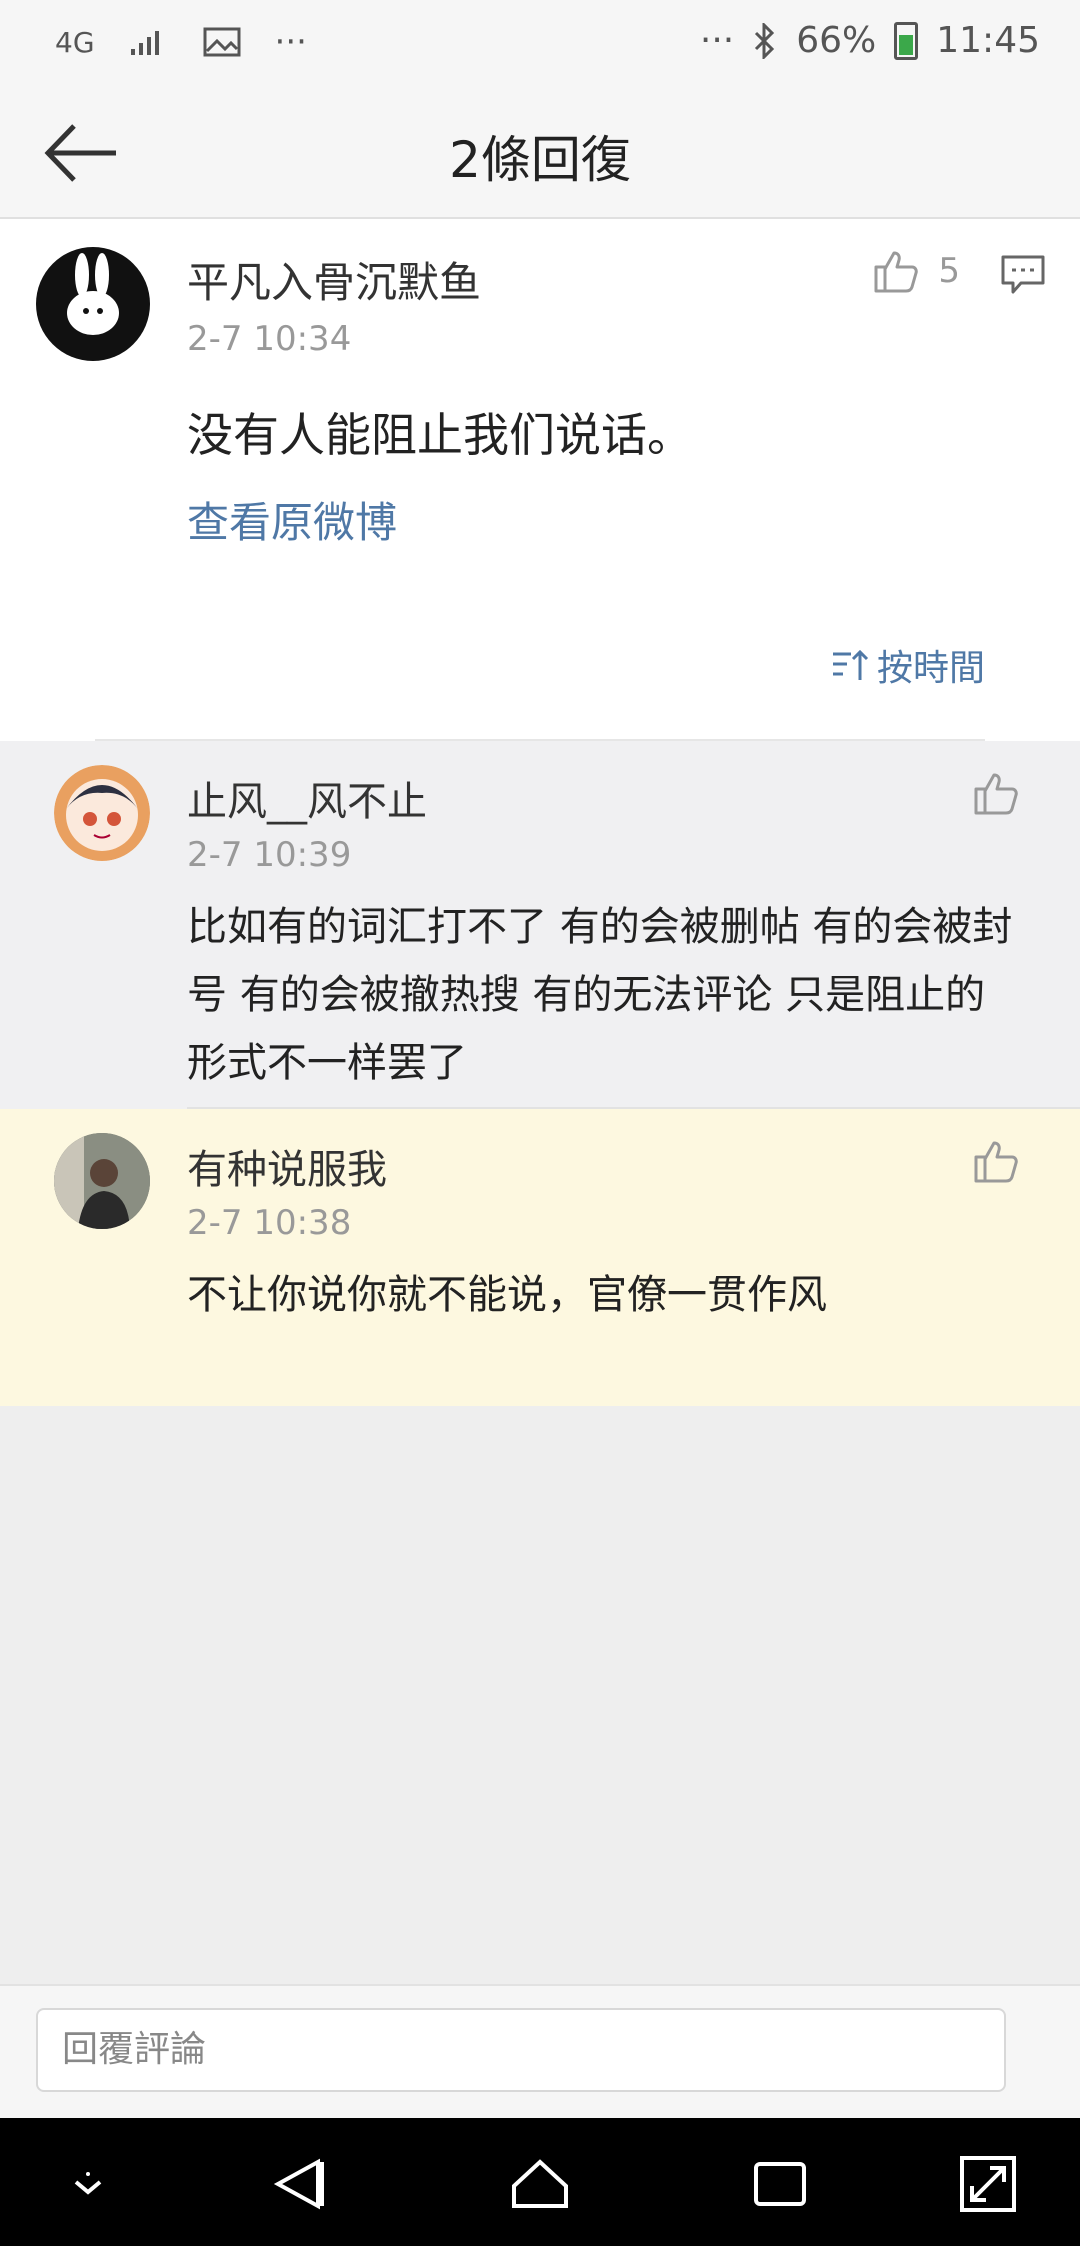  Describe the element at coordinates (717, 40) in the screenshot. I see `more-status-icon: ···` at that location.